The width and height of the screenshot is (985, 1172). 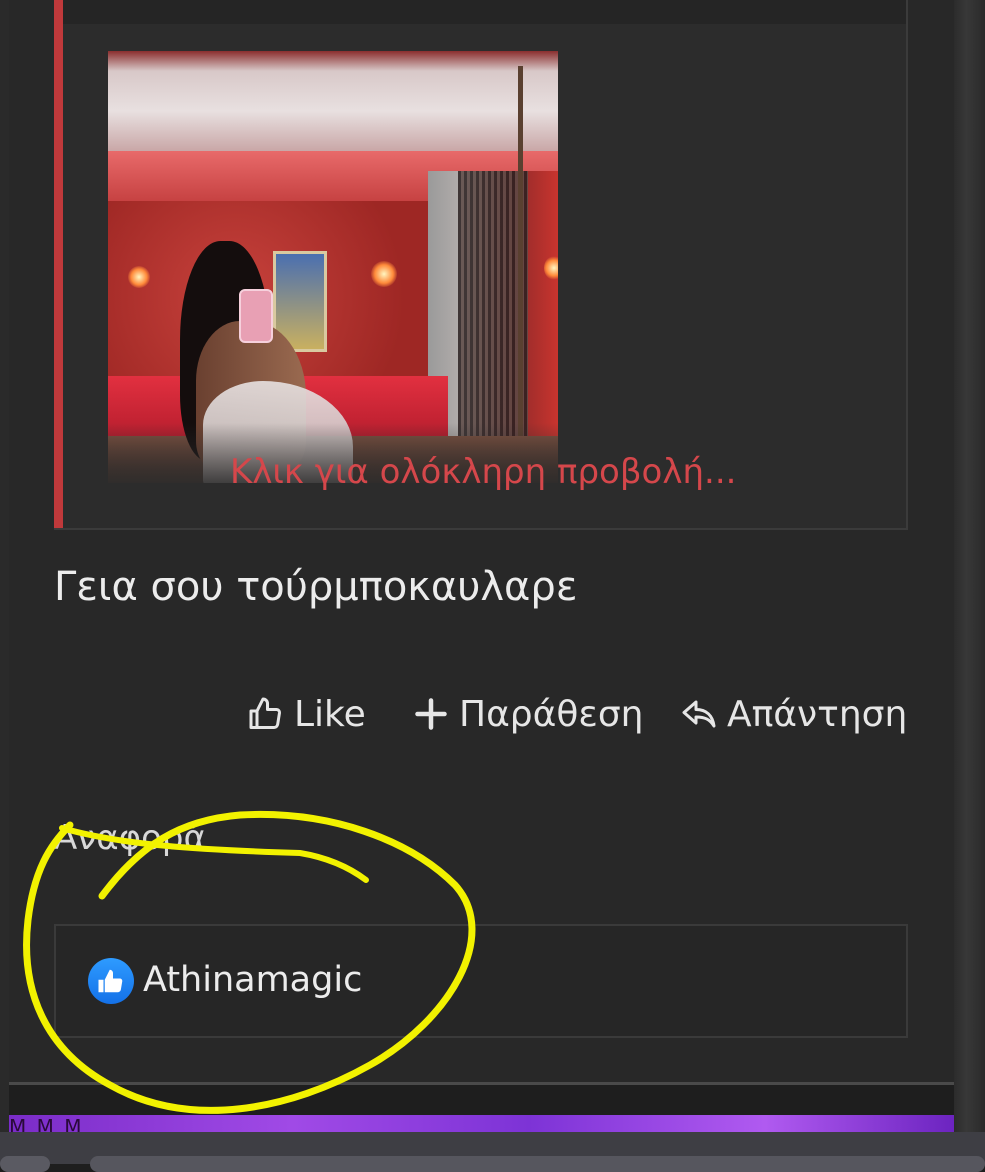 I want to click on quote-label: Παράθεση, so click(x=551, y=714).